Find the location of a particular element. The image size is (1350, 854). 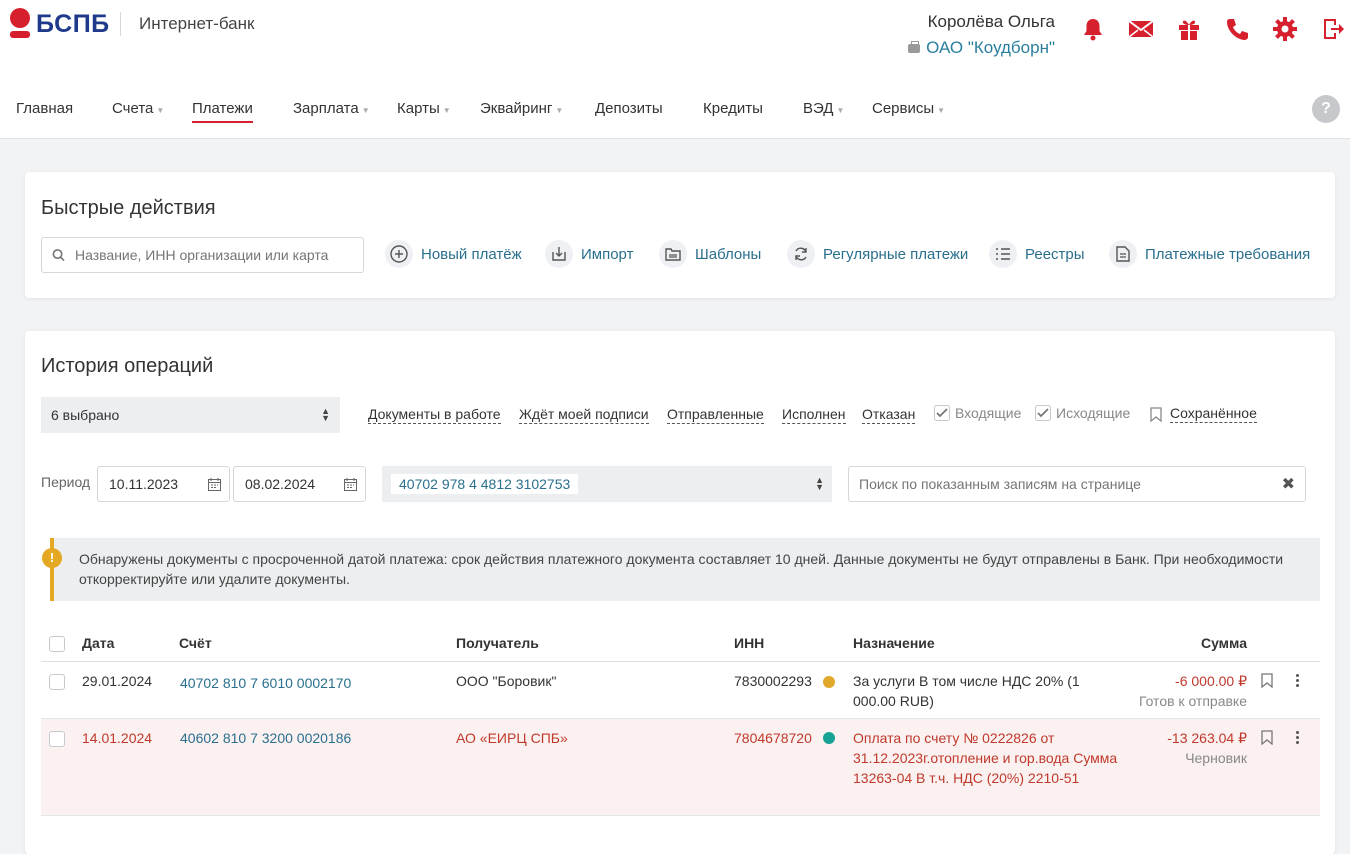

filter-sent: Отправленные is located at coordinates (715, 415).